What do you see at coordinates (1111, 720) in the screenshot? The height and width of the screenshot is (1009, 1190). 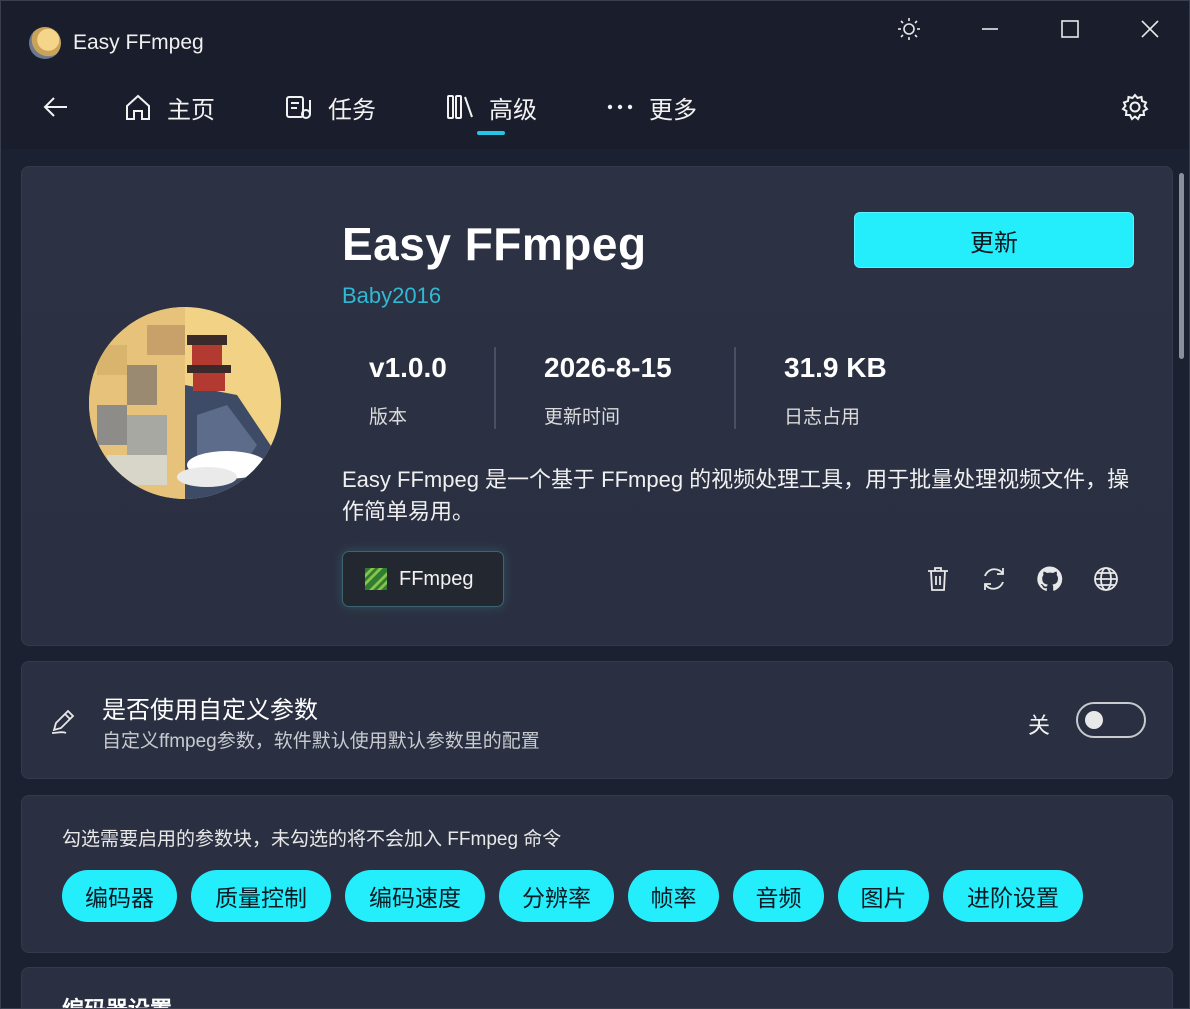 I see `custom-params-toggle` at bounding box center [1111, 720].